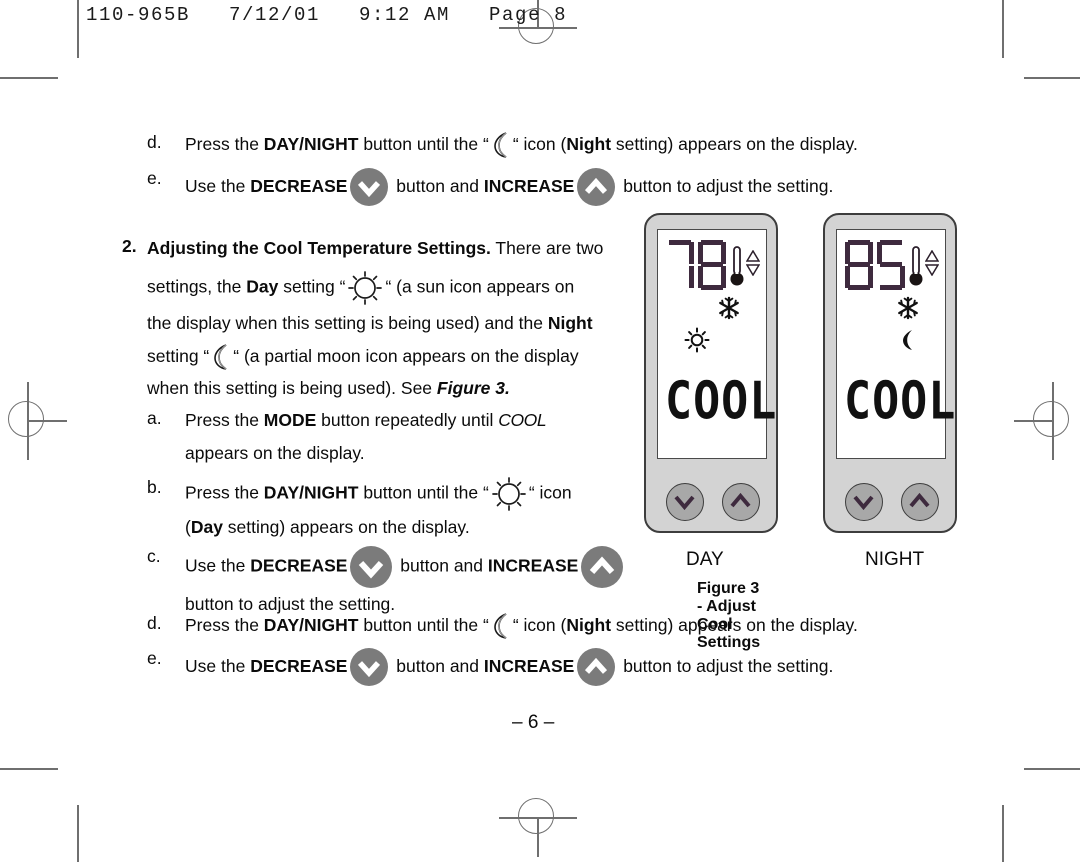 This screenshot has width=1080, height=862. I want to click on text-fragment: “ icon, so click(550, 492).